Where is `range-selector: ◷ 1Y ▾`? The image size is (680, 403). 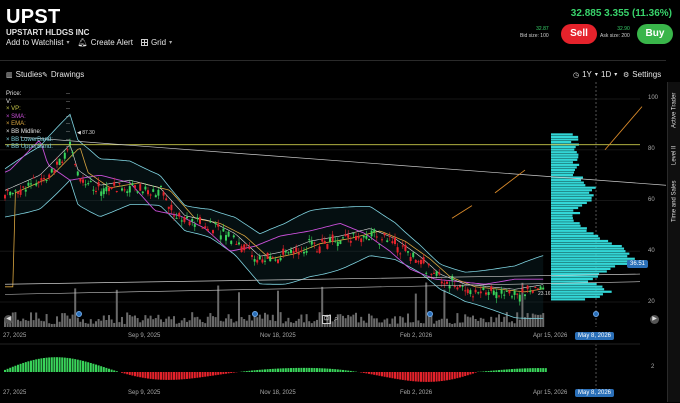 range-selector: ◷ 1Y ▾ is located at coordinates (585, 74).